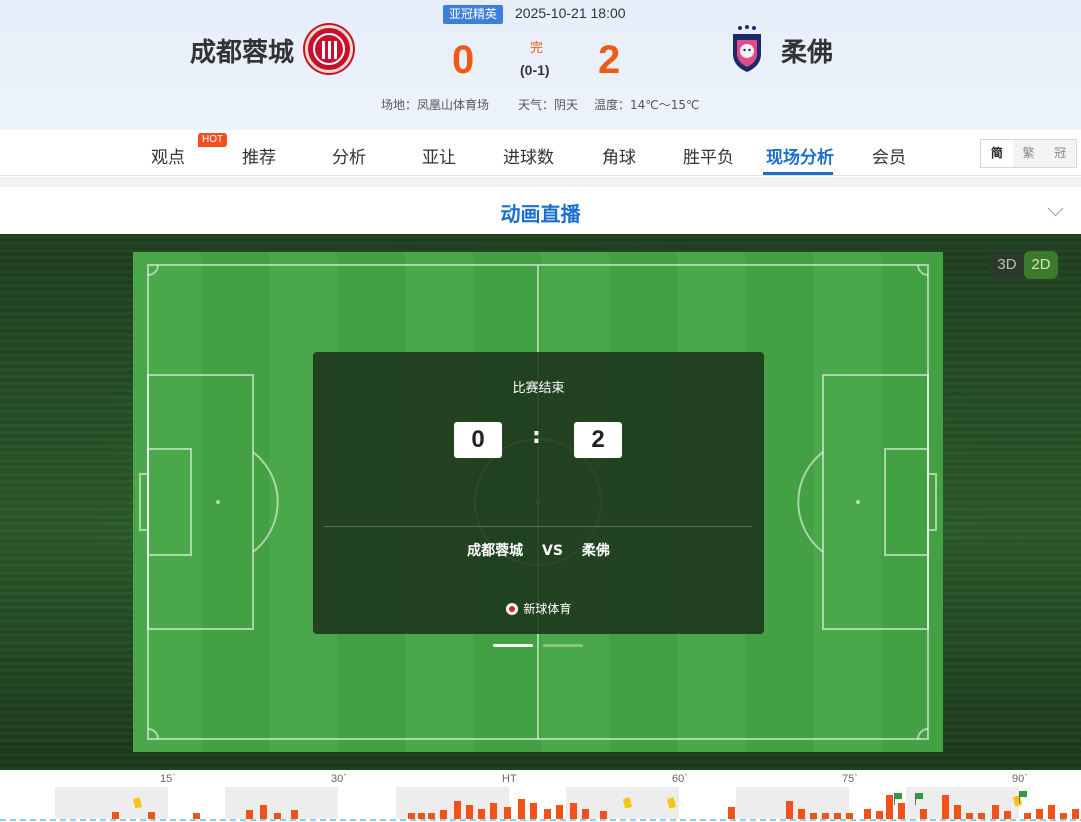  What do you see at coordinates (538, 493) in the screenshot?
I see `match-end-overlay: 比赛结束 0 : 2 成都蓉城 VS 柔佛 新球体育` at bounding box center [538, 493].